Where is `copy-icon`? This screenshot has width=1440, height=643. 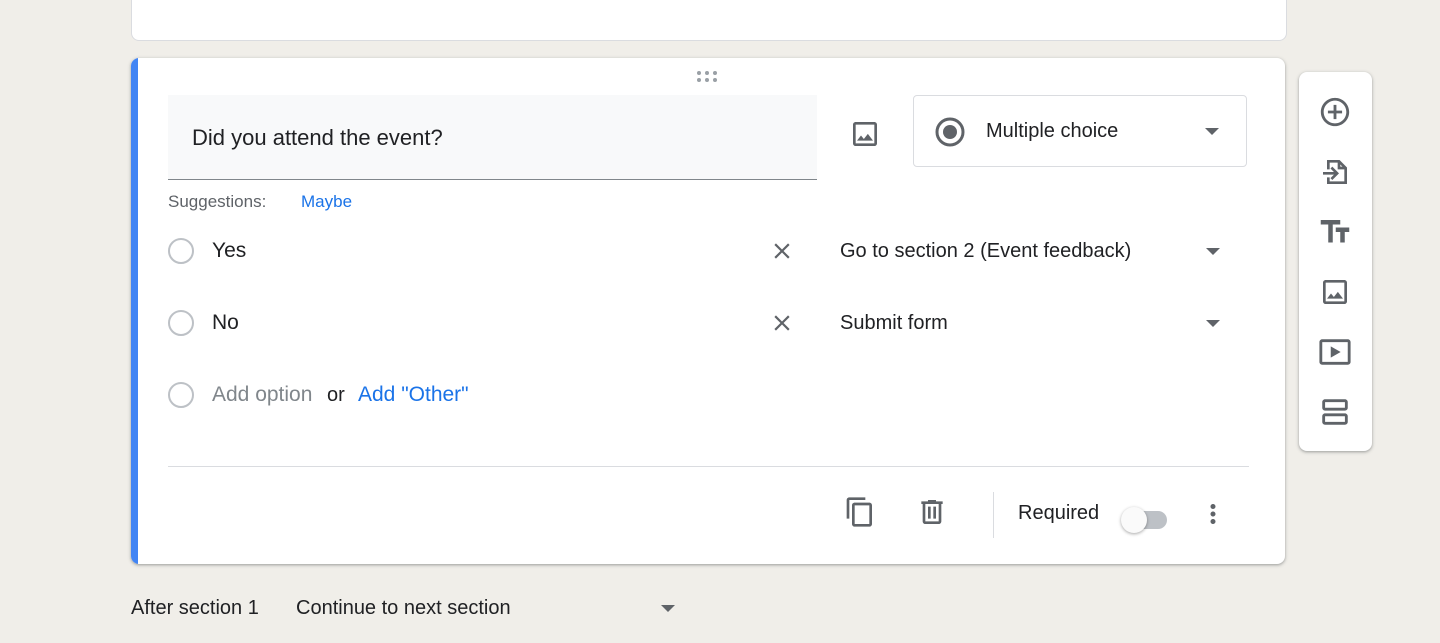
copy-icon is located at coordinates (859, 512).